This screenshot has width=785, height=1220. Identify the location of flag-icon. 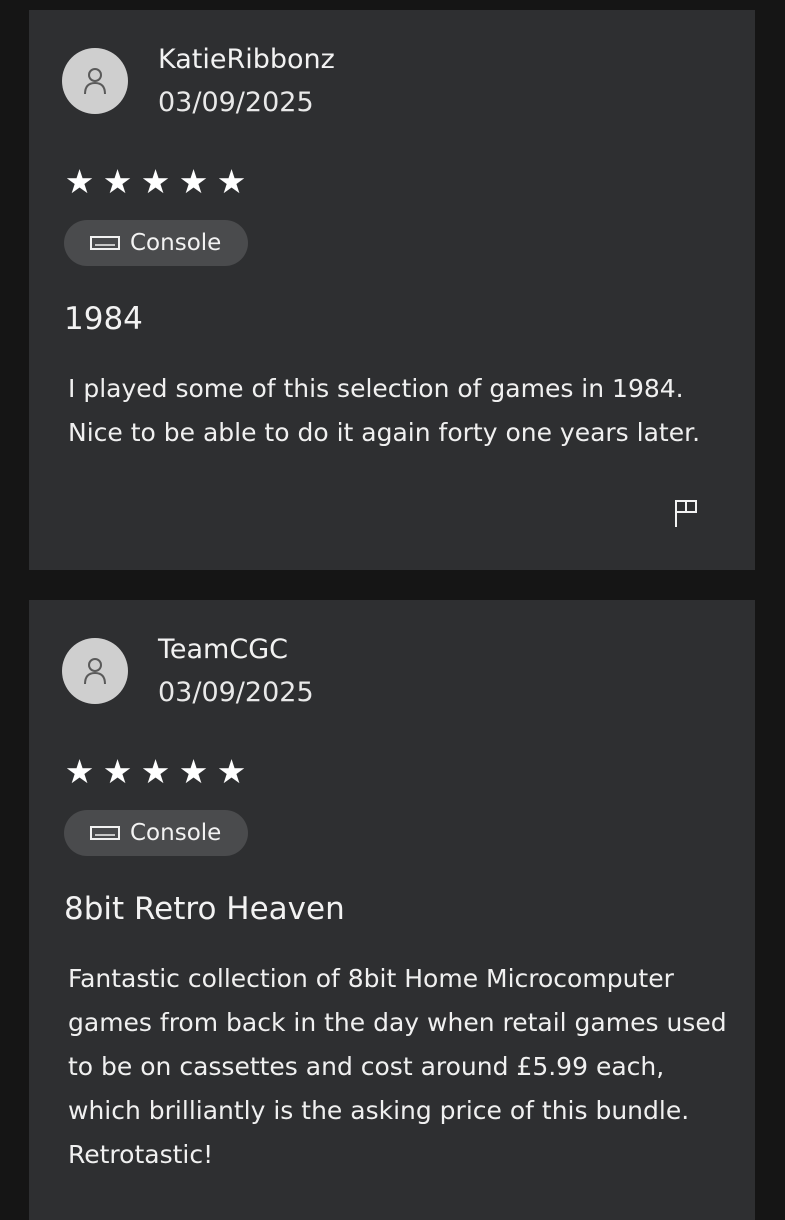
(686, 513).